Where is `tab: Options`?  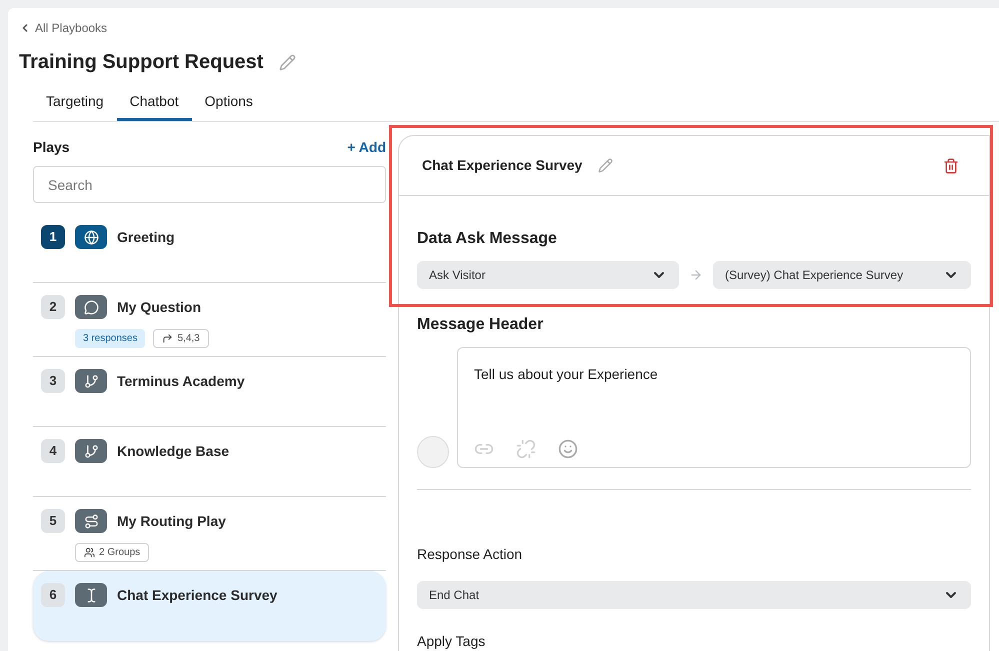
tab: Options is located at coordinates (229, 104).